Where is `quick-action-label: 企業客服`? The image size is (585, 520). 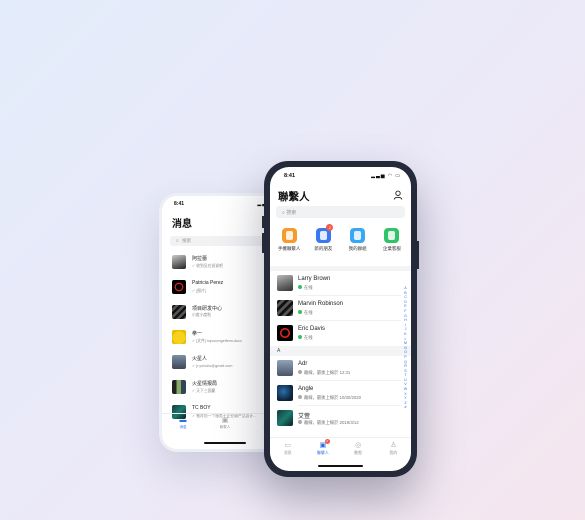
quick-action-label: 企業客服 is located at coordinates (391, 248).